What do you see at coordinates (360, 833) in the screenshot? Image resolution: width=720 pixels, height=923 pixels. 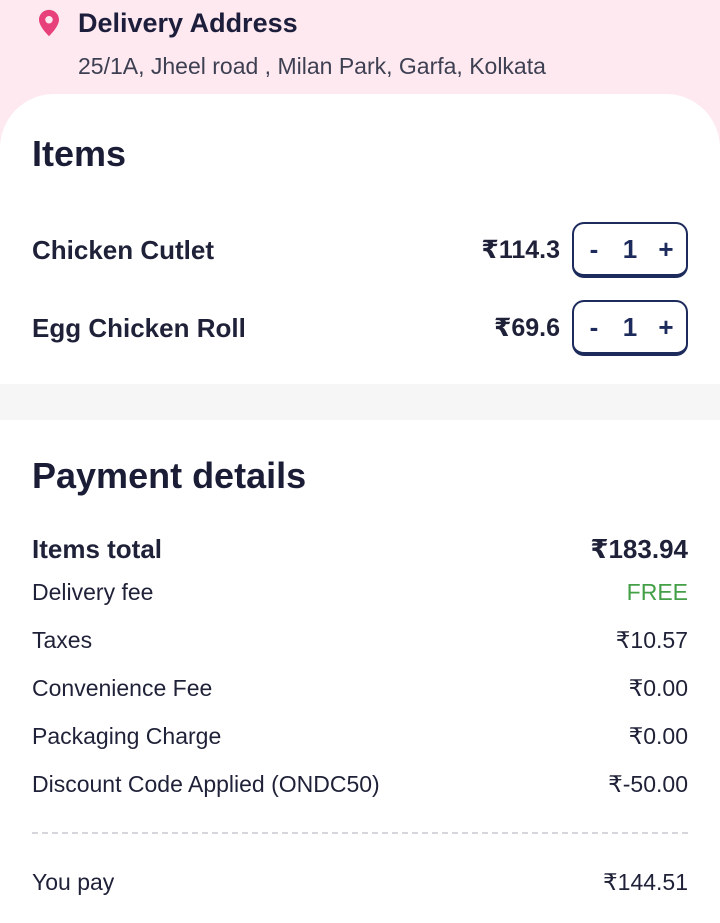 I see `divider` at bounding box center [360, 833].